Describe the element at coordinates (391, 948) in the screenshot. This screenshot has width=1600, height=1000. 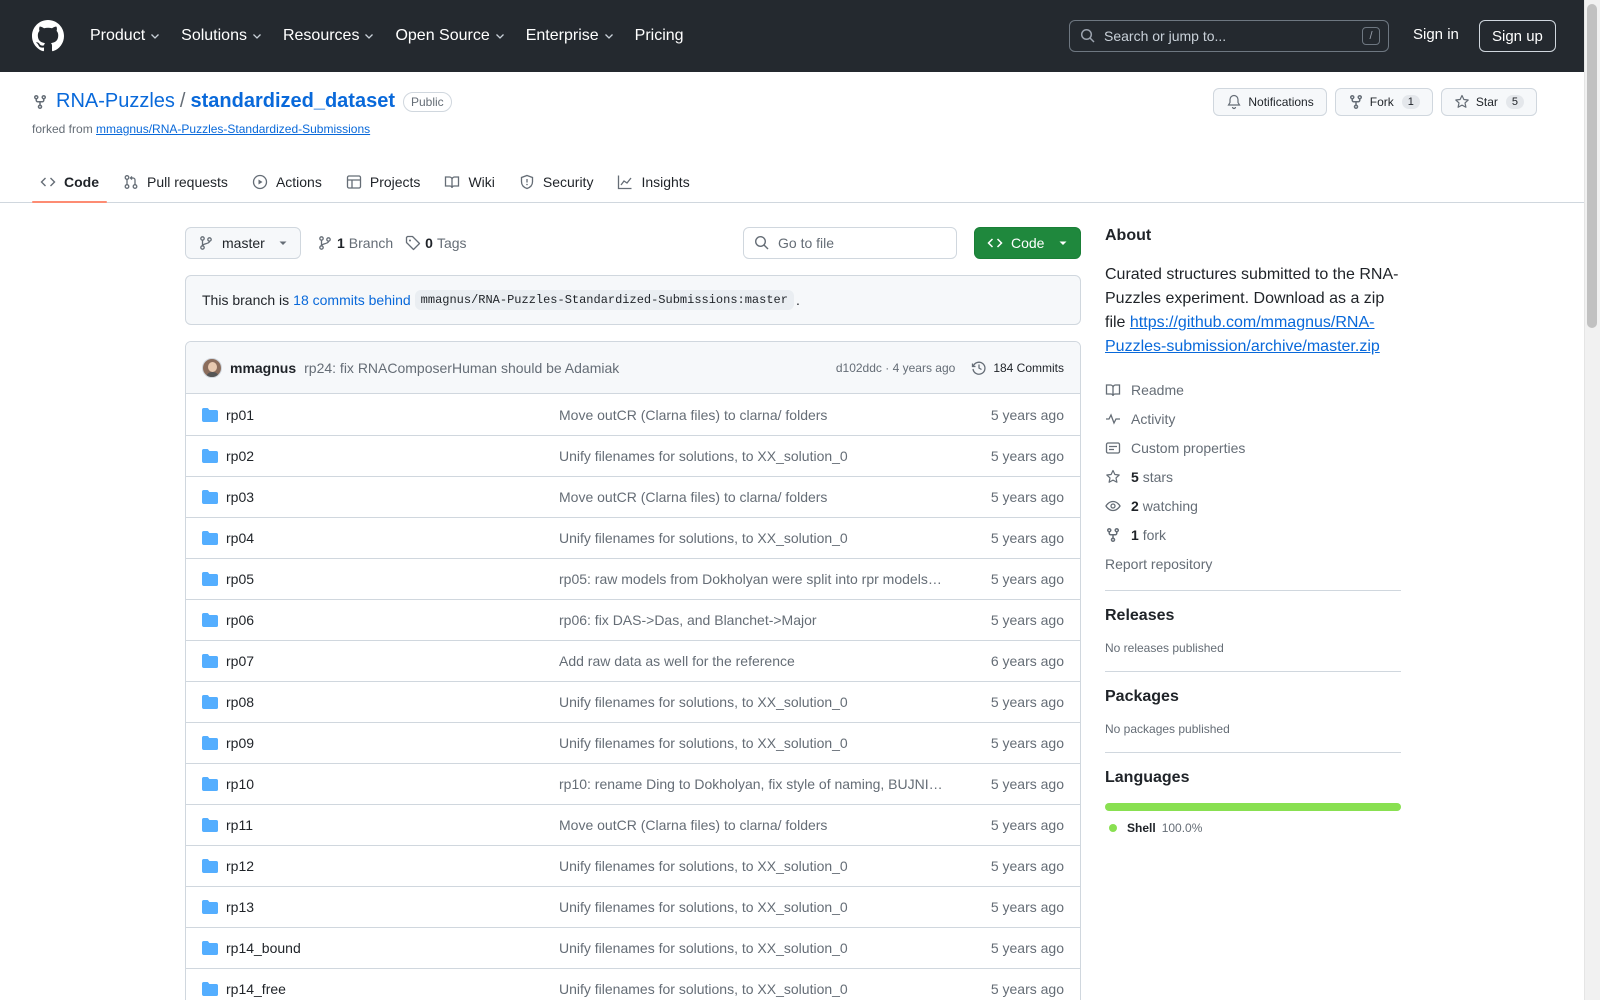
I see `file-name-link: rp14_bound` at that location.